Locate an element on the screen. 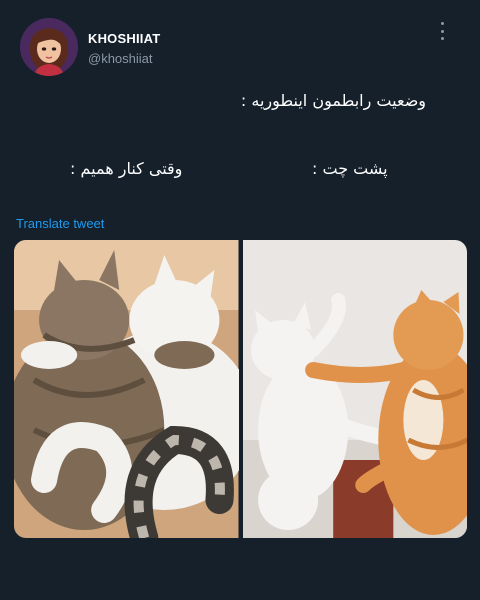 The height and width of the screenshot is (600, 480). tweet-text-line: پشت چت : is located at coordinates (350, 168).